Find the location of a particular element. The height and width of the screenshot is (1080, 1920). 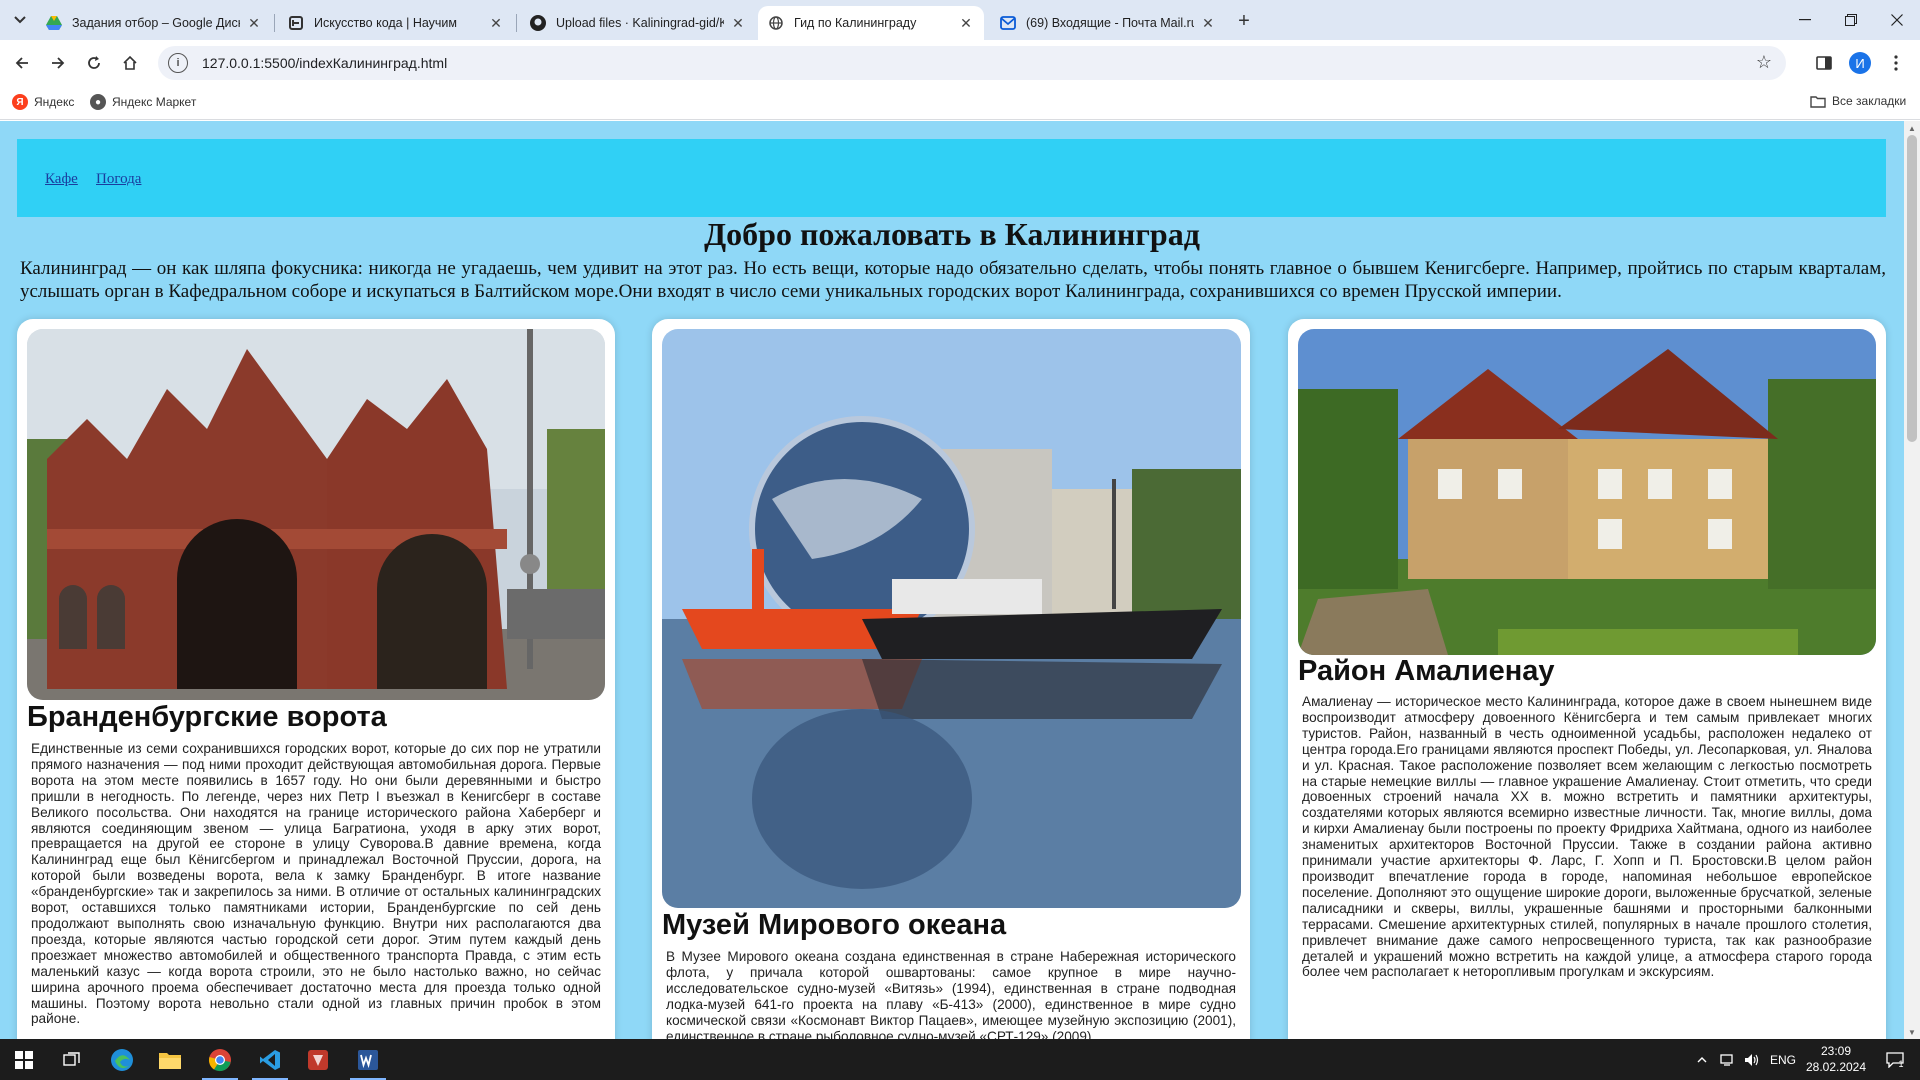

forward-icon is located at coordinates (58, 63).